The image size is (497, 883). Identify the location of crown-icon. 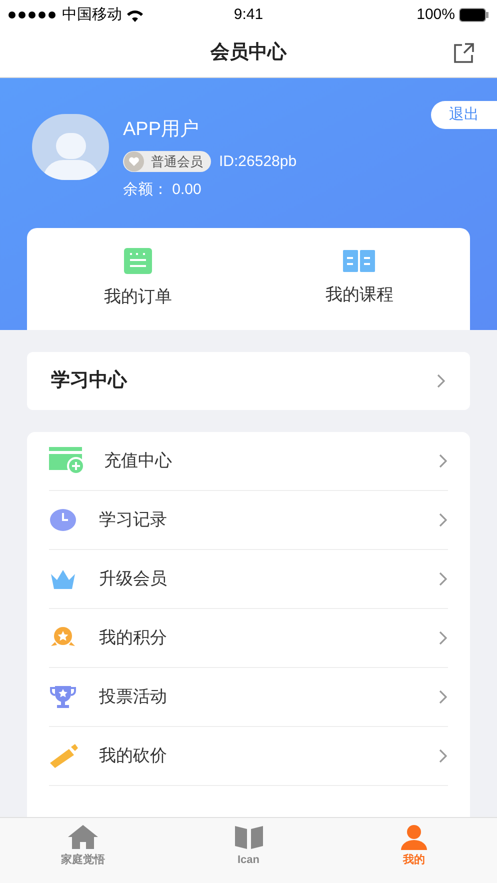
(63, 579).